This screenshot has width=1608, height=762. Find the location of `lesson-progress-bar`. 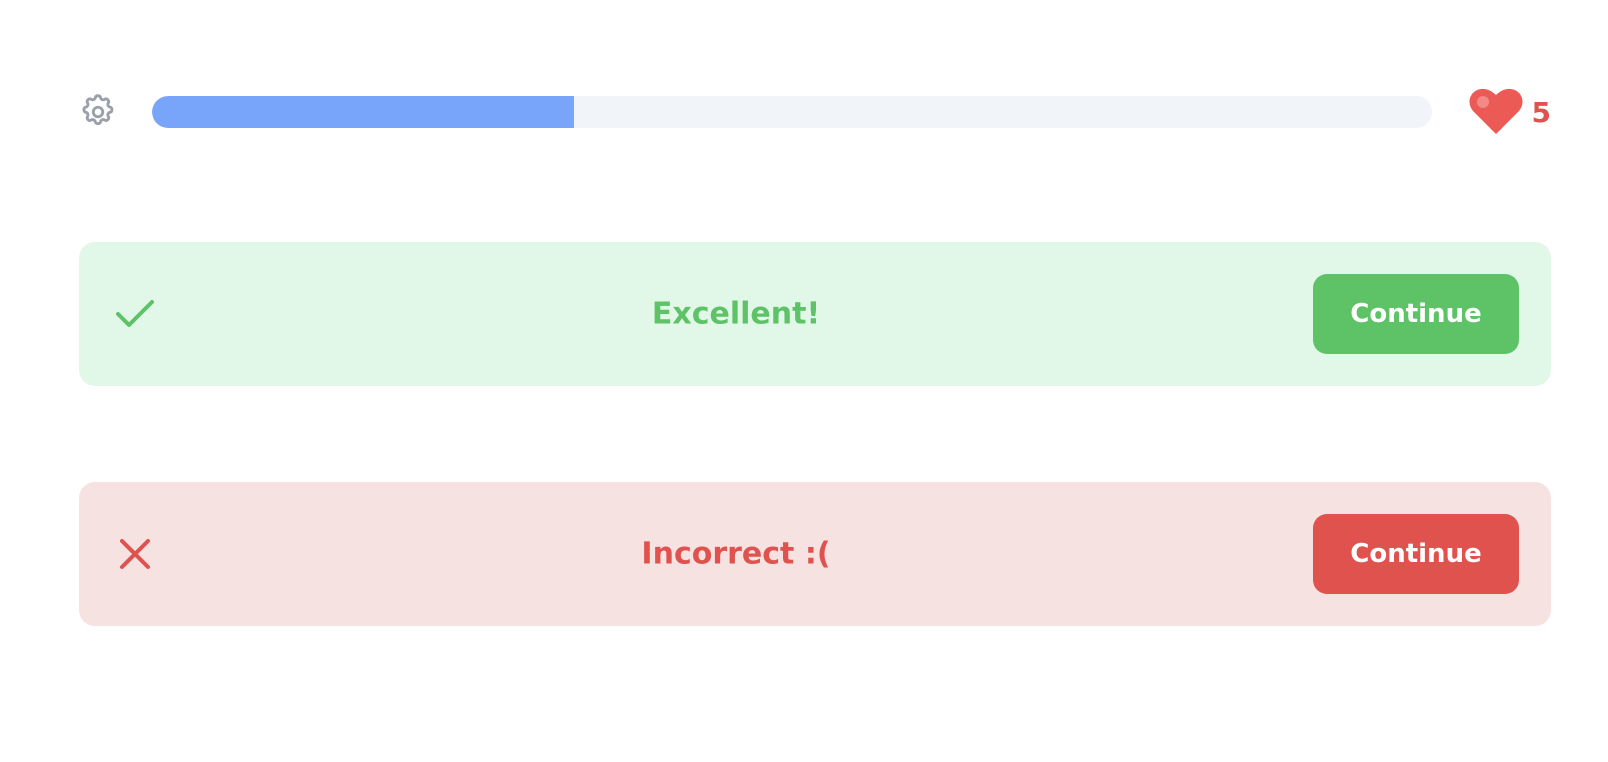

lesson-progress-bar is located at coordinates (792, 112).